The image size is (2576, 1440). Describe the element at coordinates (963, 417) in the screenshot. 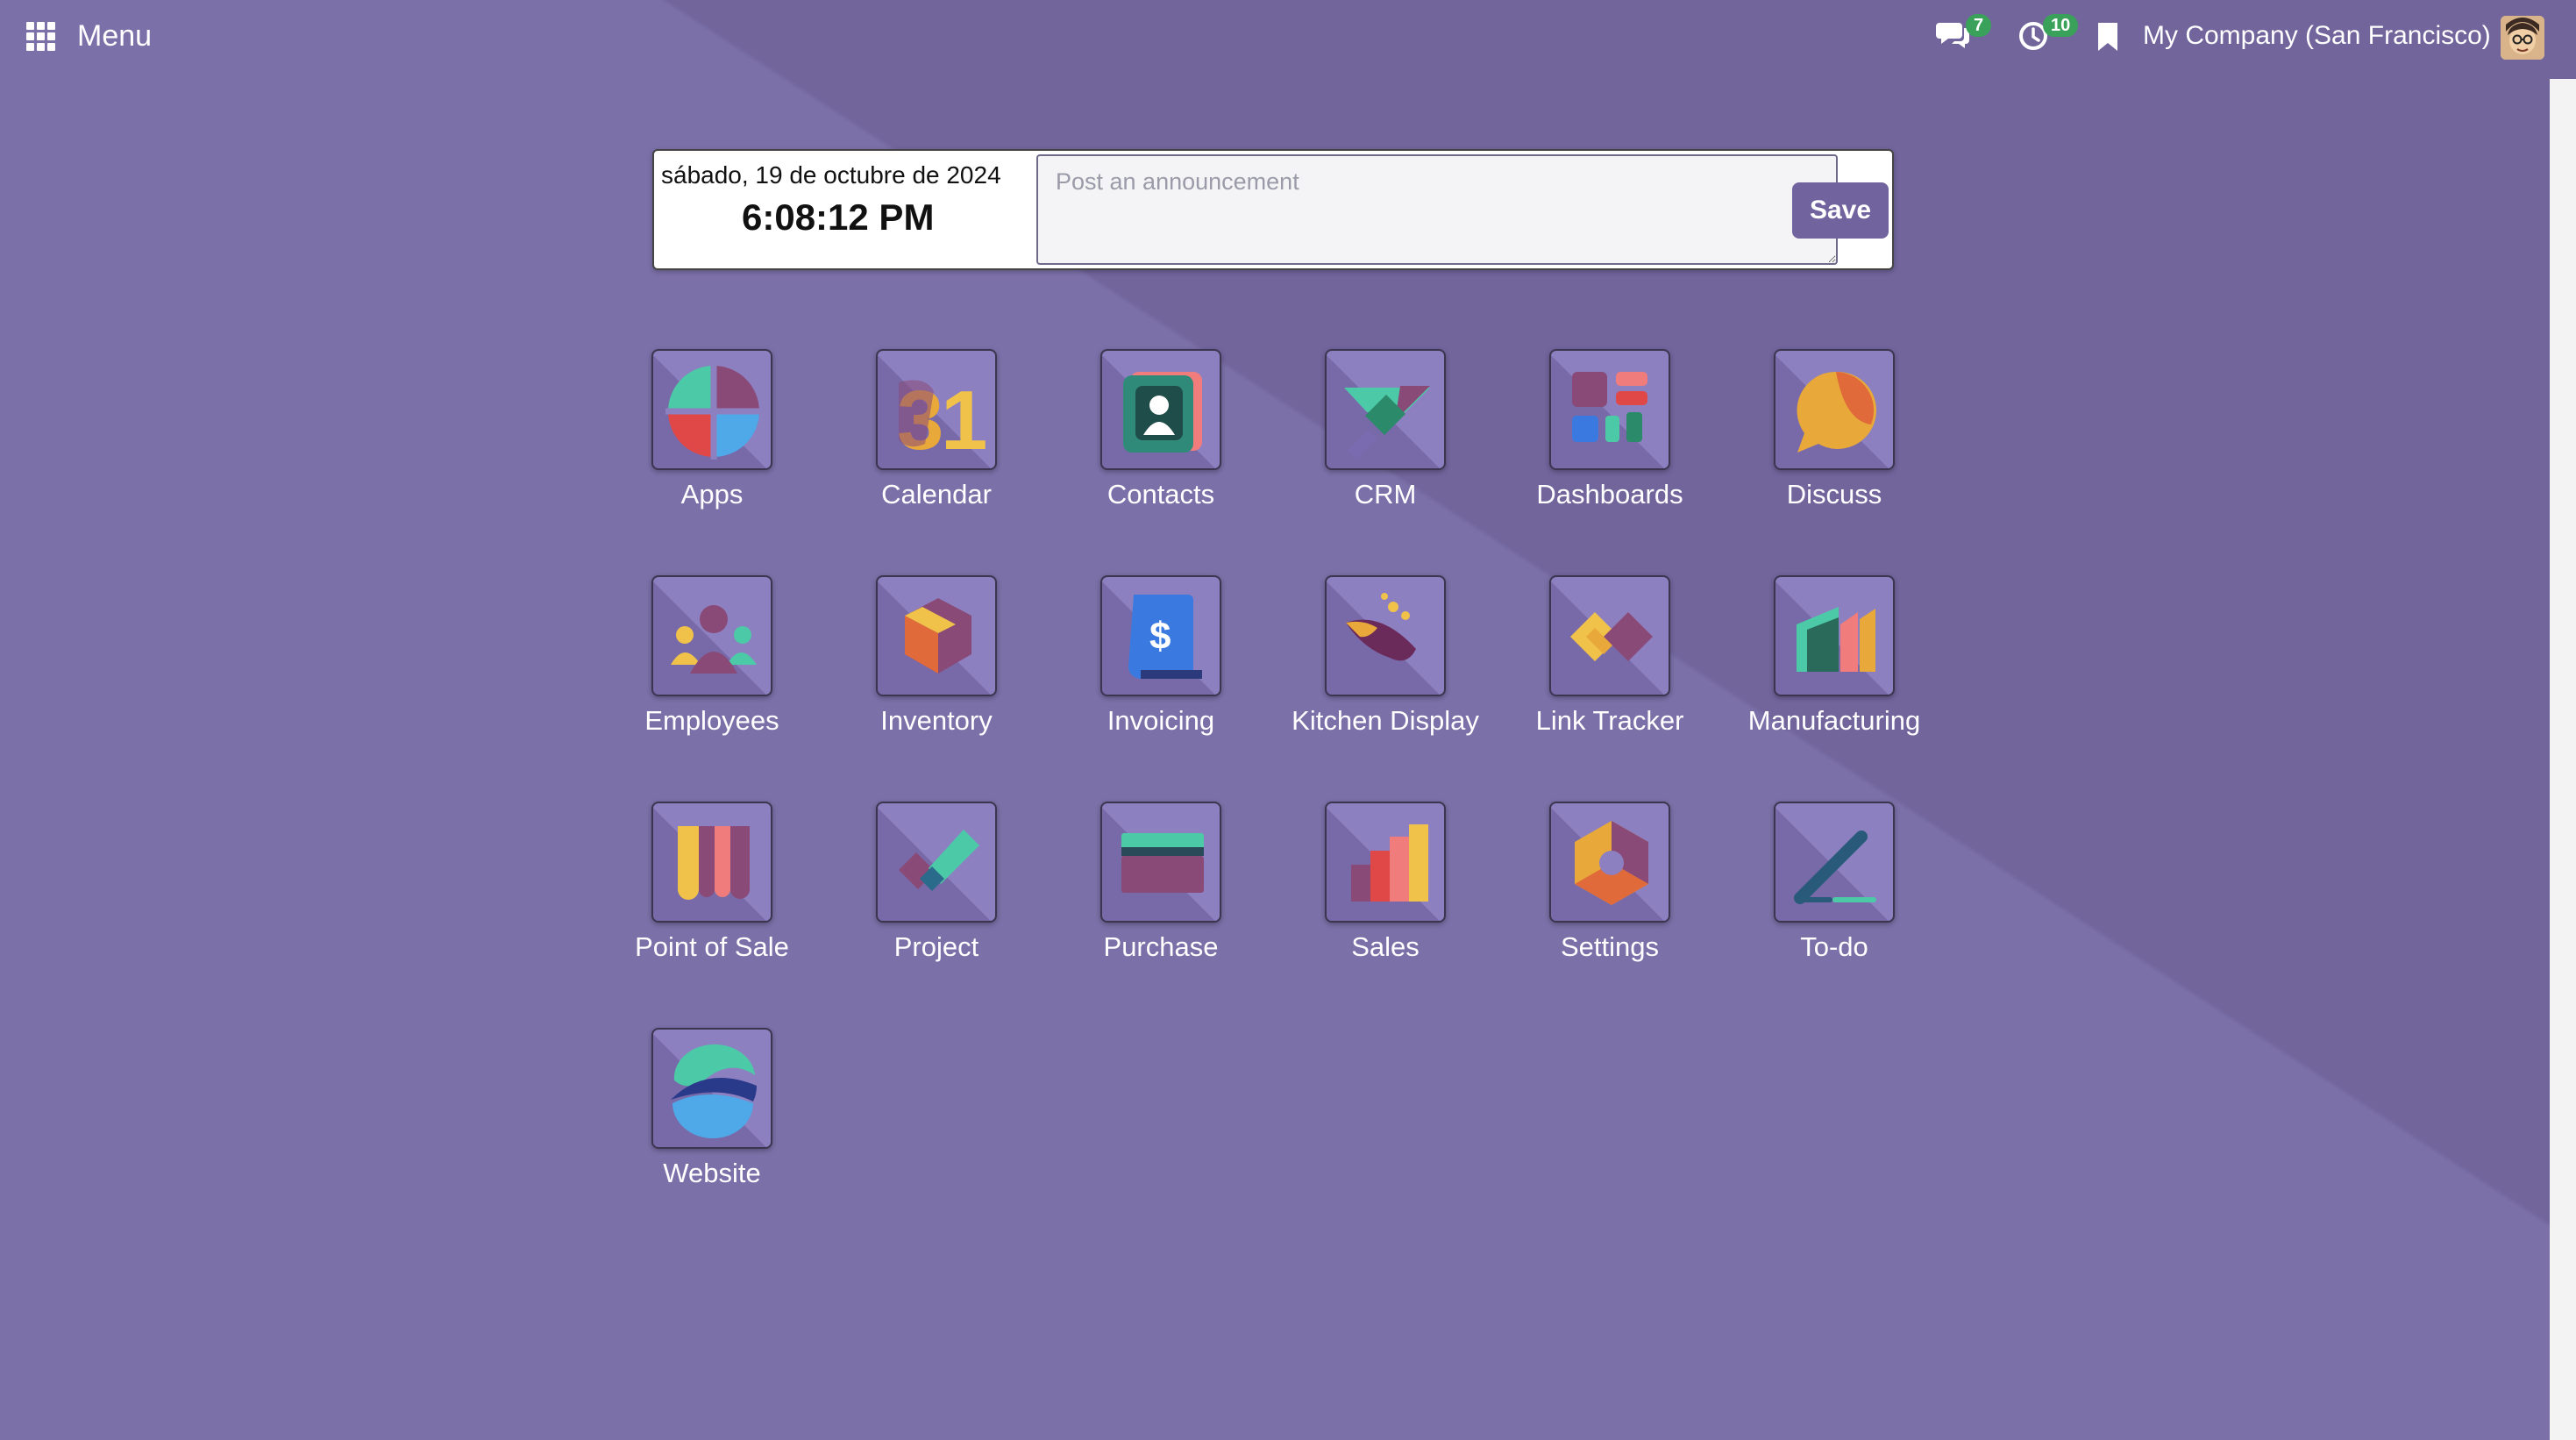

I see `svg-text: 1` at that location.